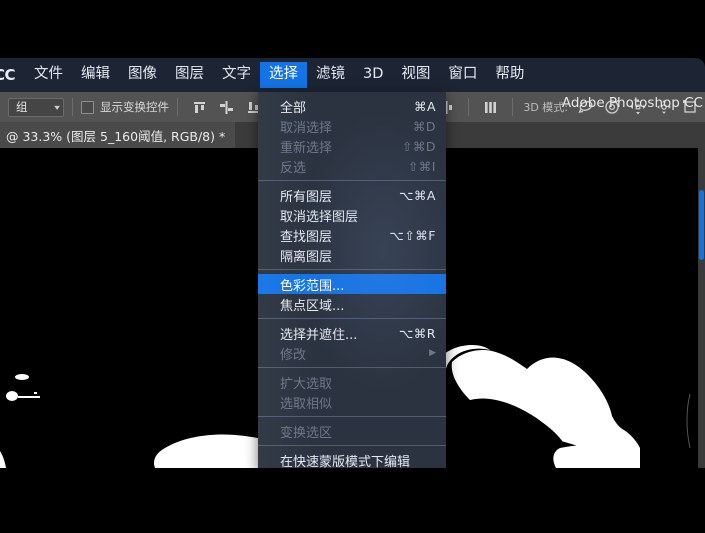 The width and height of the screenshot is (705, 533). I want to click on distribute-icon, so click(490, 107).